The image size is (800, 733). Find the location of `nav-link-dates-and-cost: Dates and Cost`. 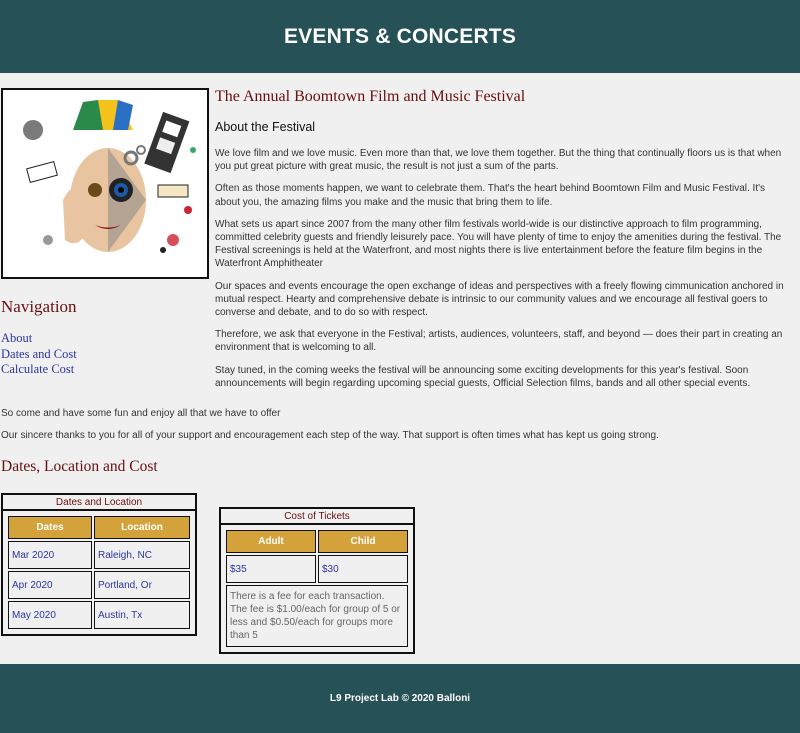

nav-link-dates-and-cost: Dates and Cost is located at coordinates (39, 355).